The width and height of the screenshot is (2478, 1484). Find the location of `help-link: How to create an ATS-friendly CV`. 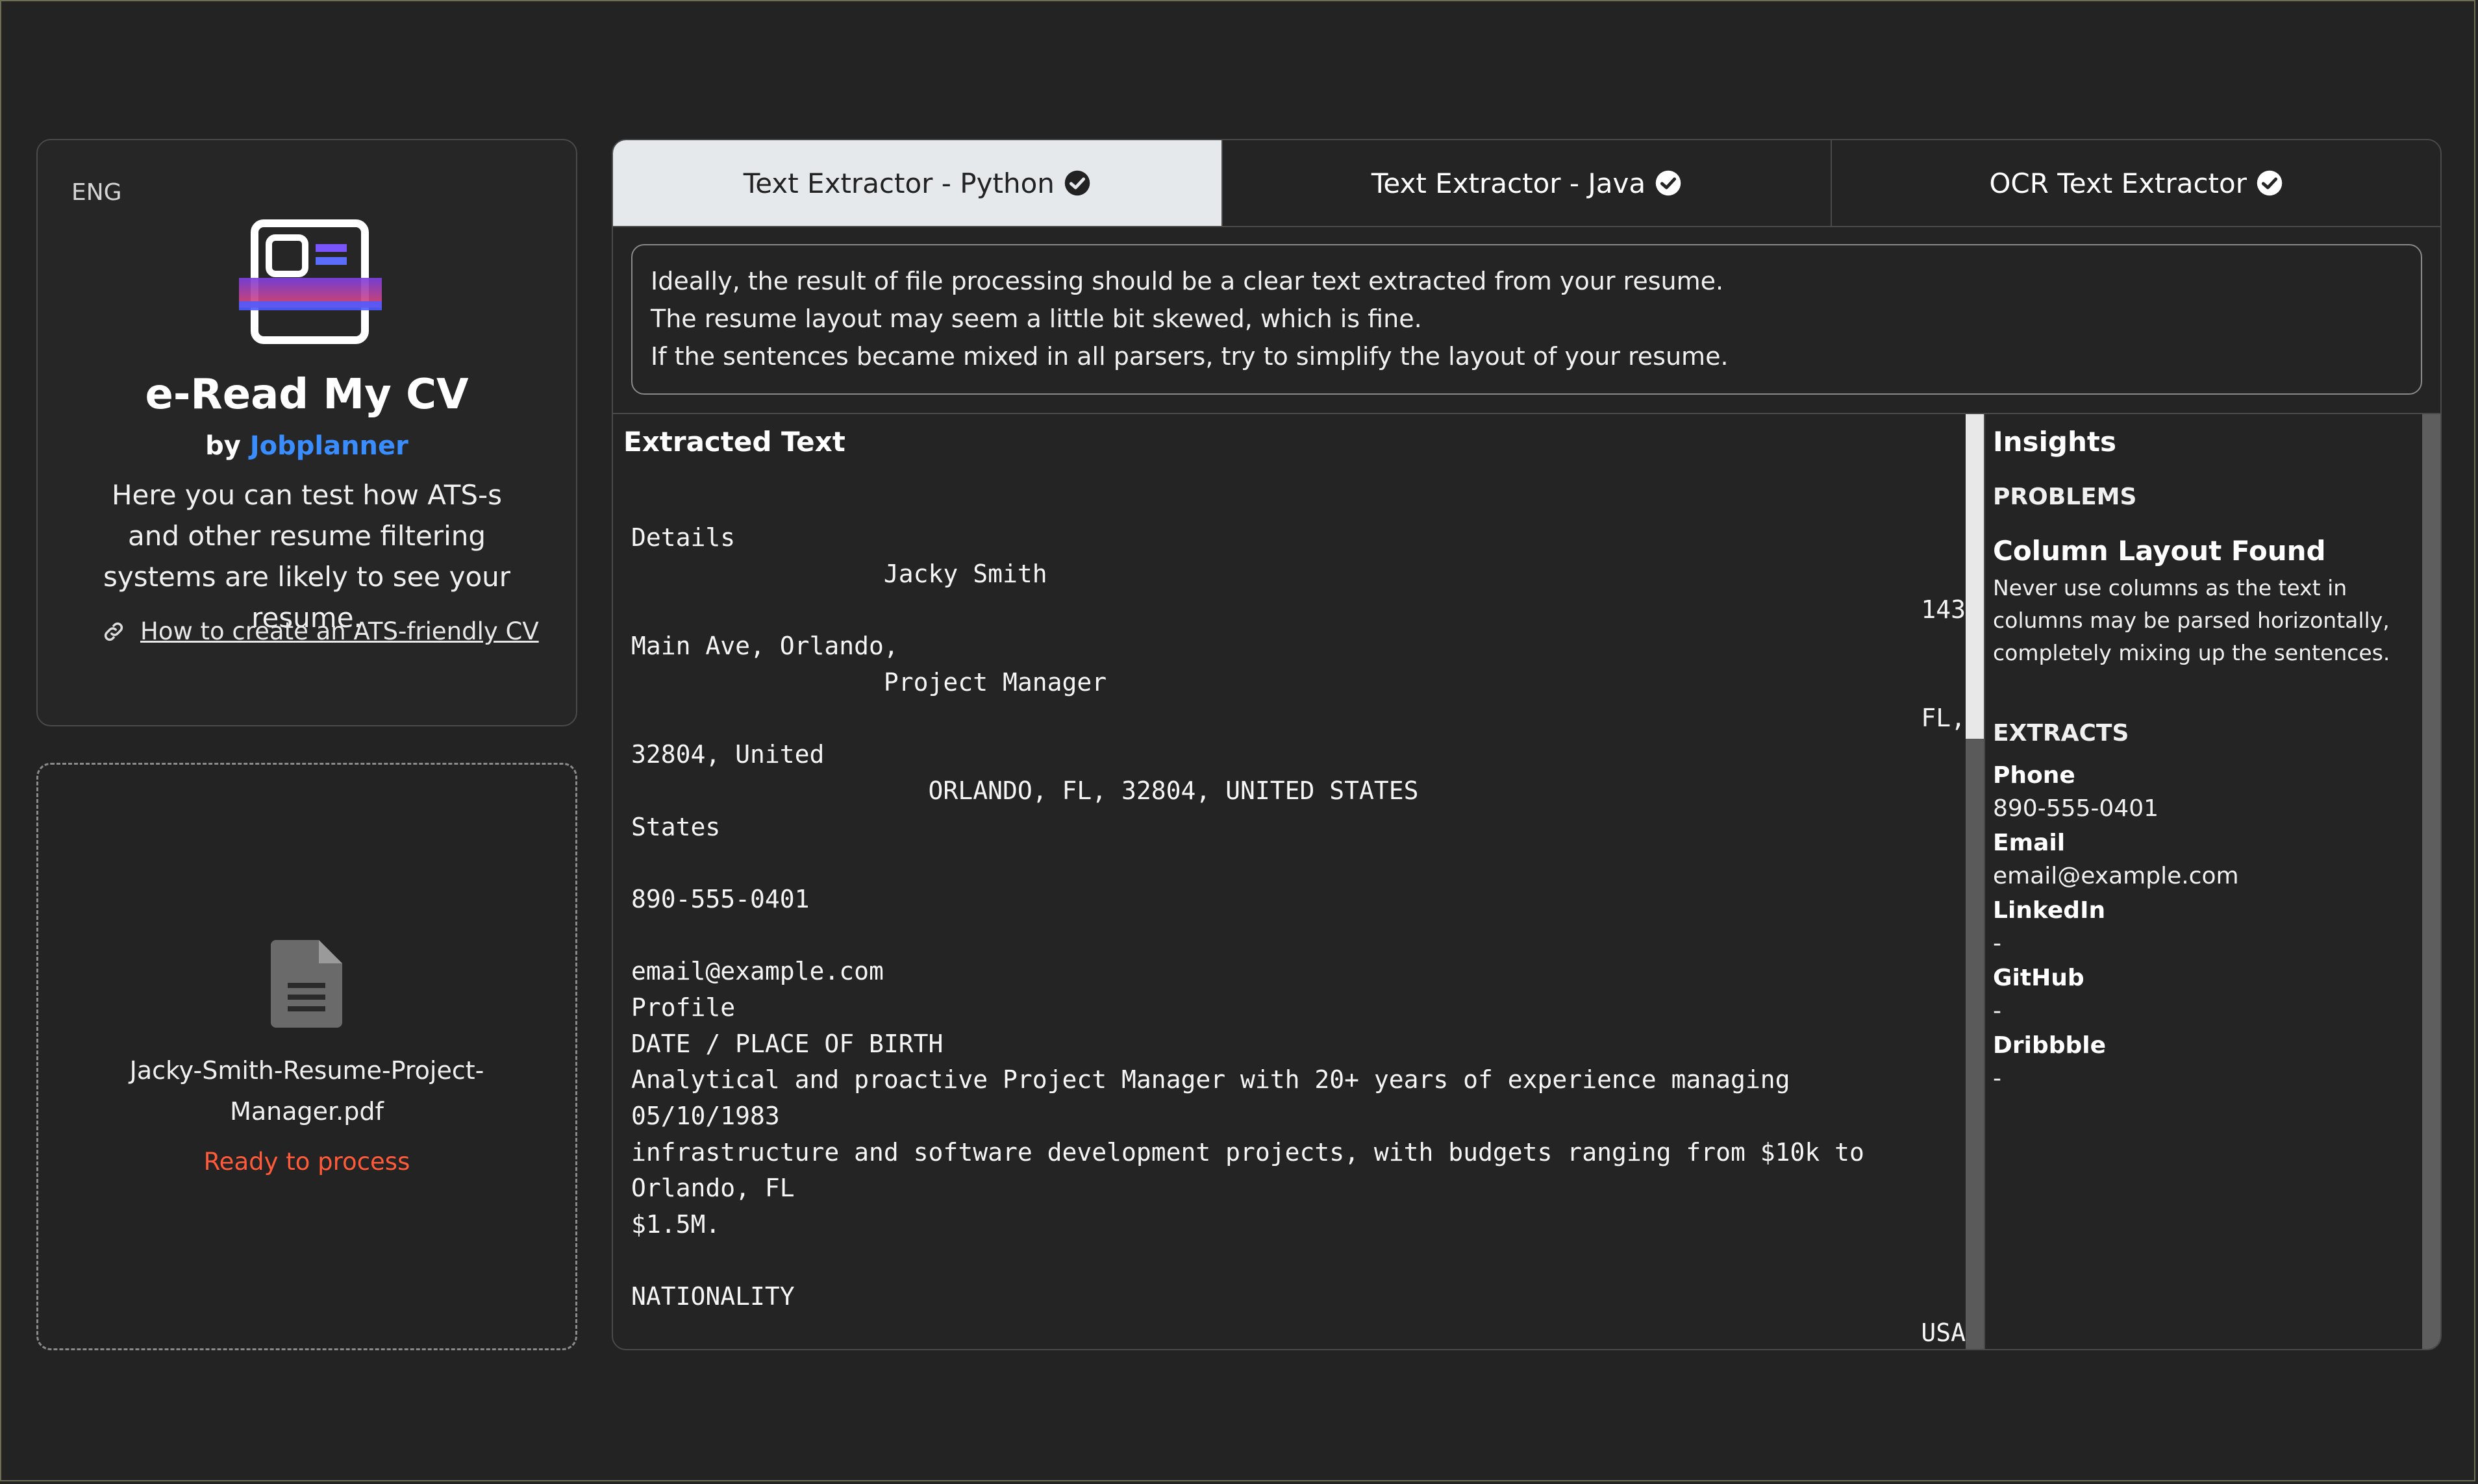

help-link: How to create an ATS-friendly CV is located at coordinates (320, 631).